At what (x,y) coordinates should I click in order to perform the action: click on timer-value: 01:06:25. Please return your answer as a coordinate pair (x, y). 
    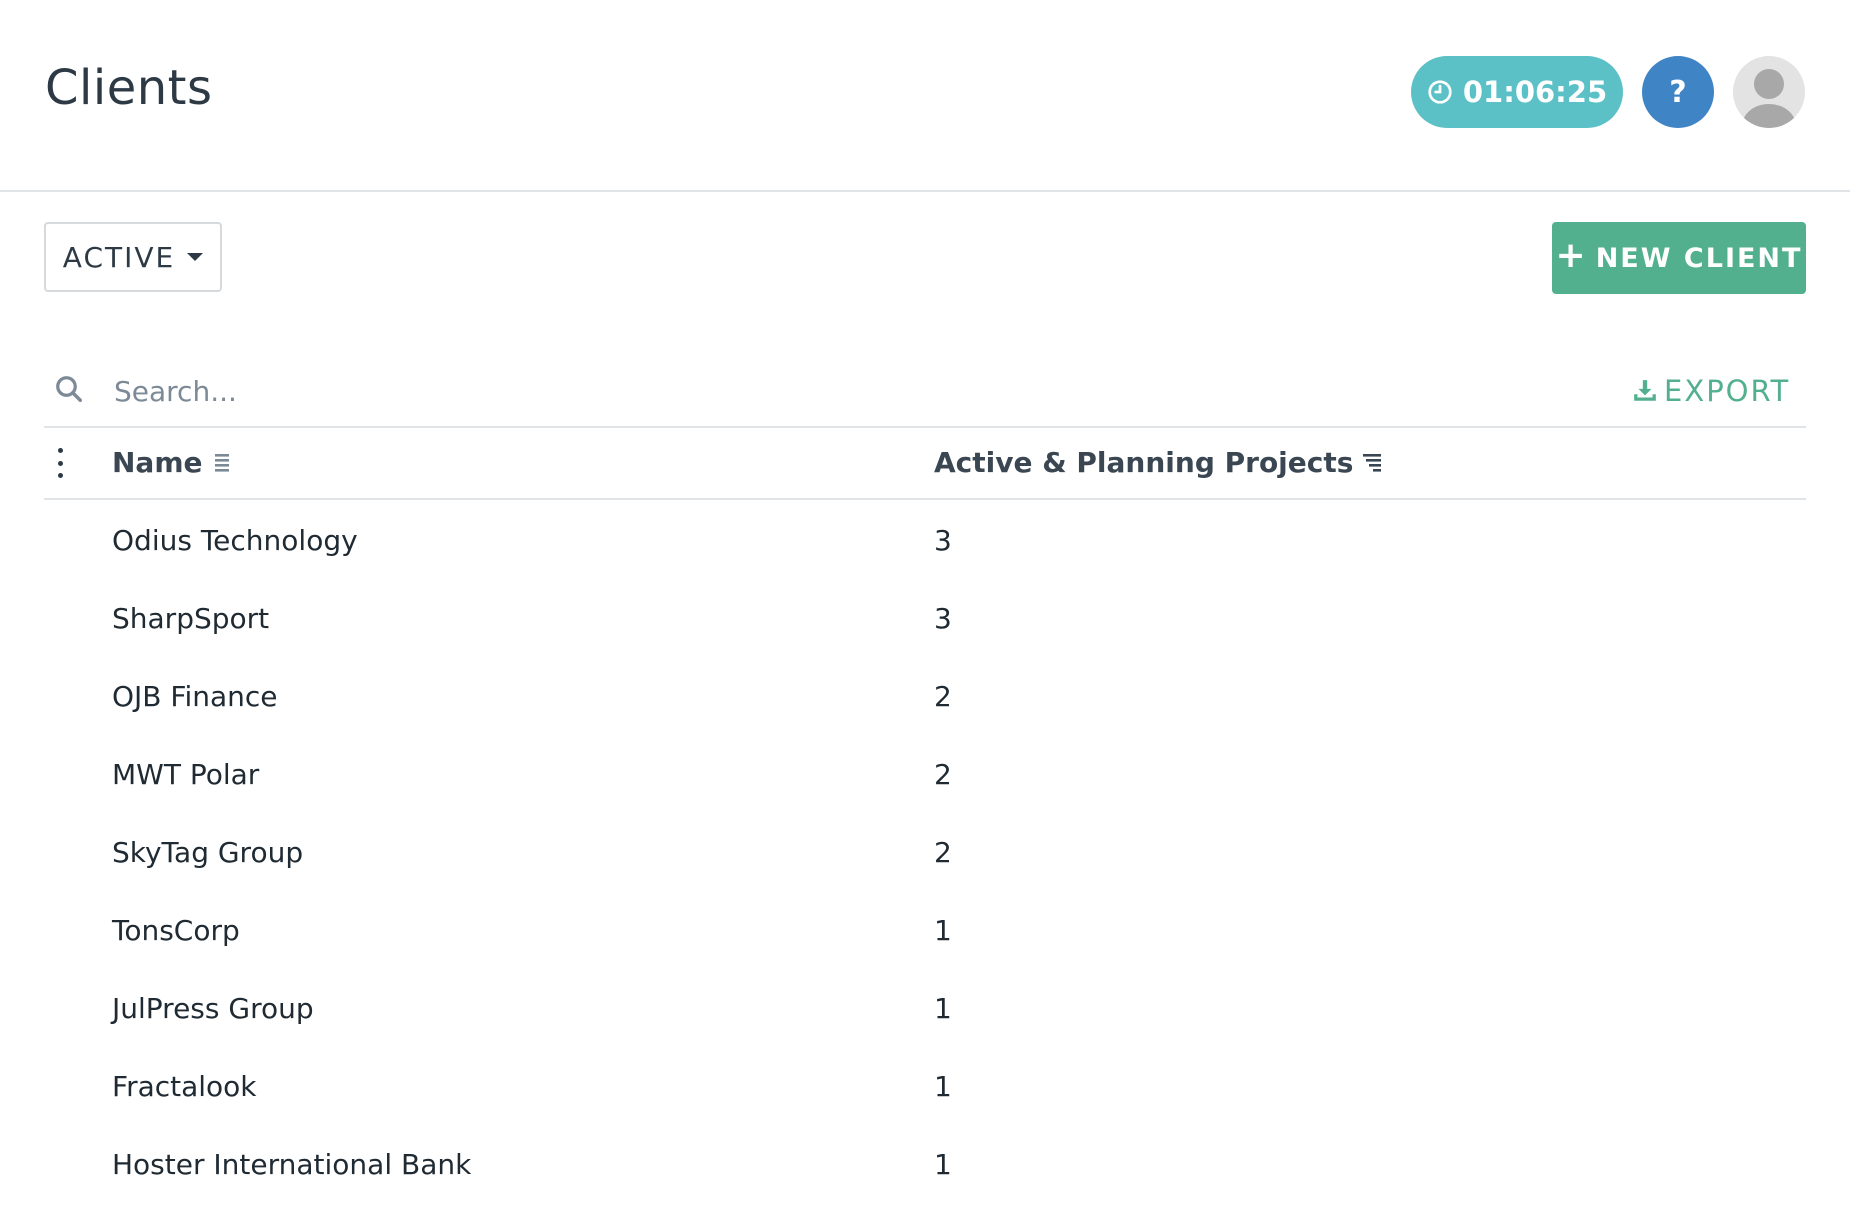
    Looking at the image, I should click on (1535, 92).